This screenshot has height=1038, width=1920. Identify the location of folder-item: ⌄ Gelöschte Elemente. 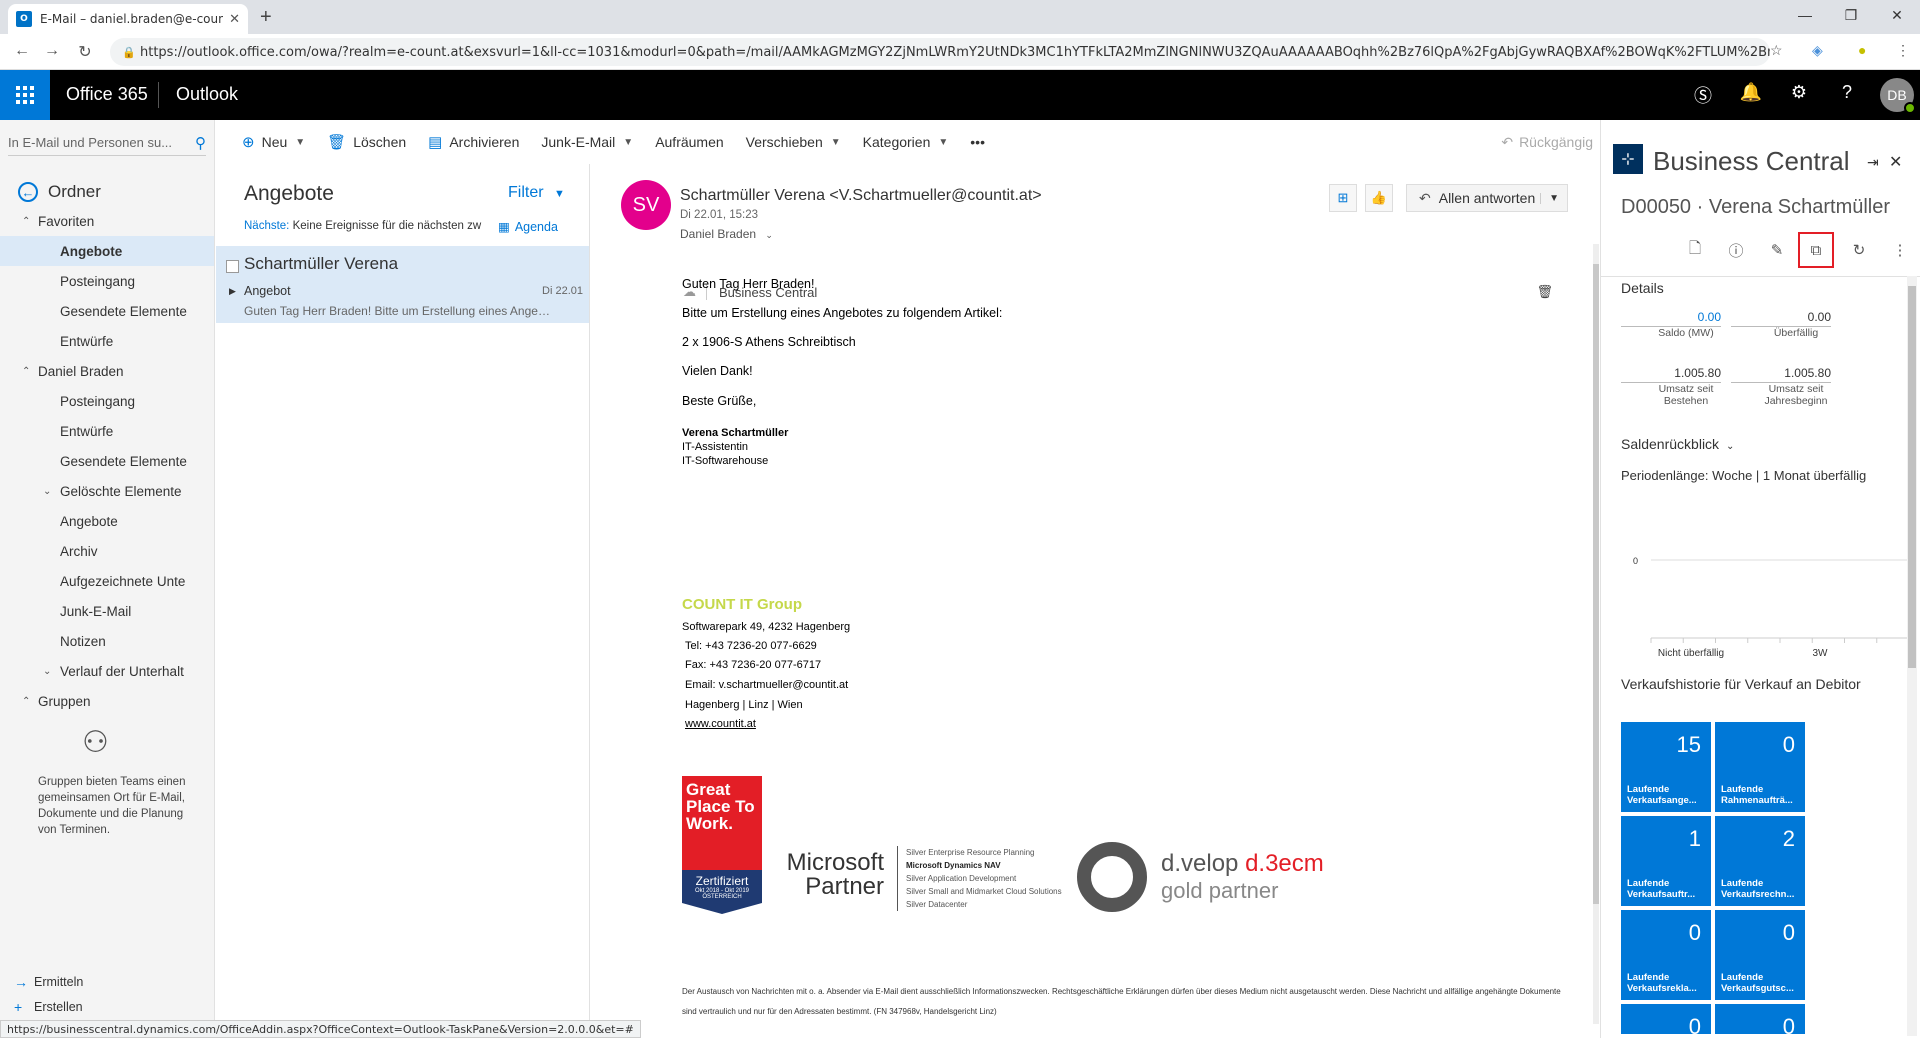
(107, 491).